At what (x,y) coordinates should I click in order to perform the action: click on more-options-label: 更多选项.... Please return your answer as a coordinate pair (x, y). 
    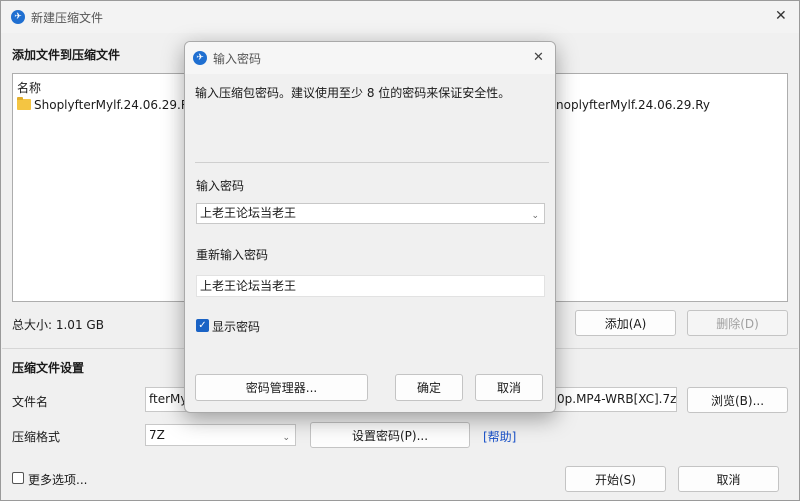
    Looking at the image, I should click on (57, 479).